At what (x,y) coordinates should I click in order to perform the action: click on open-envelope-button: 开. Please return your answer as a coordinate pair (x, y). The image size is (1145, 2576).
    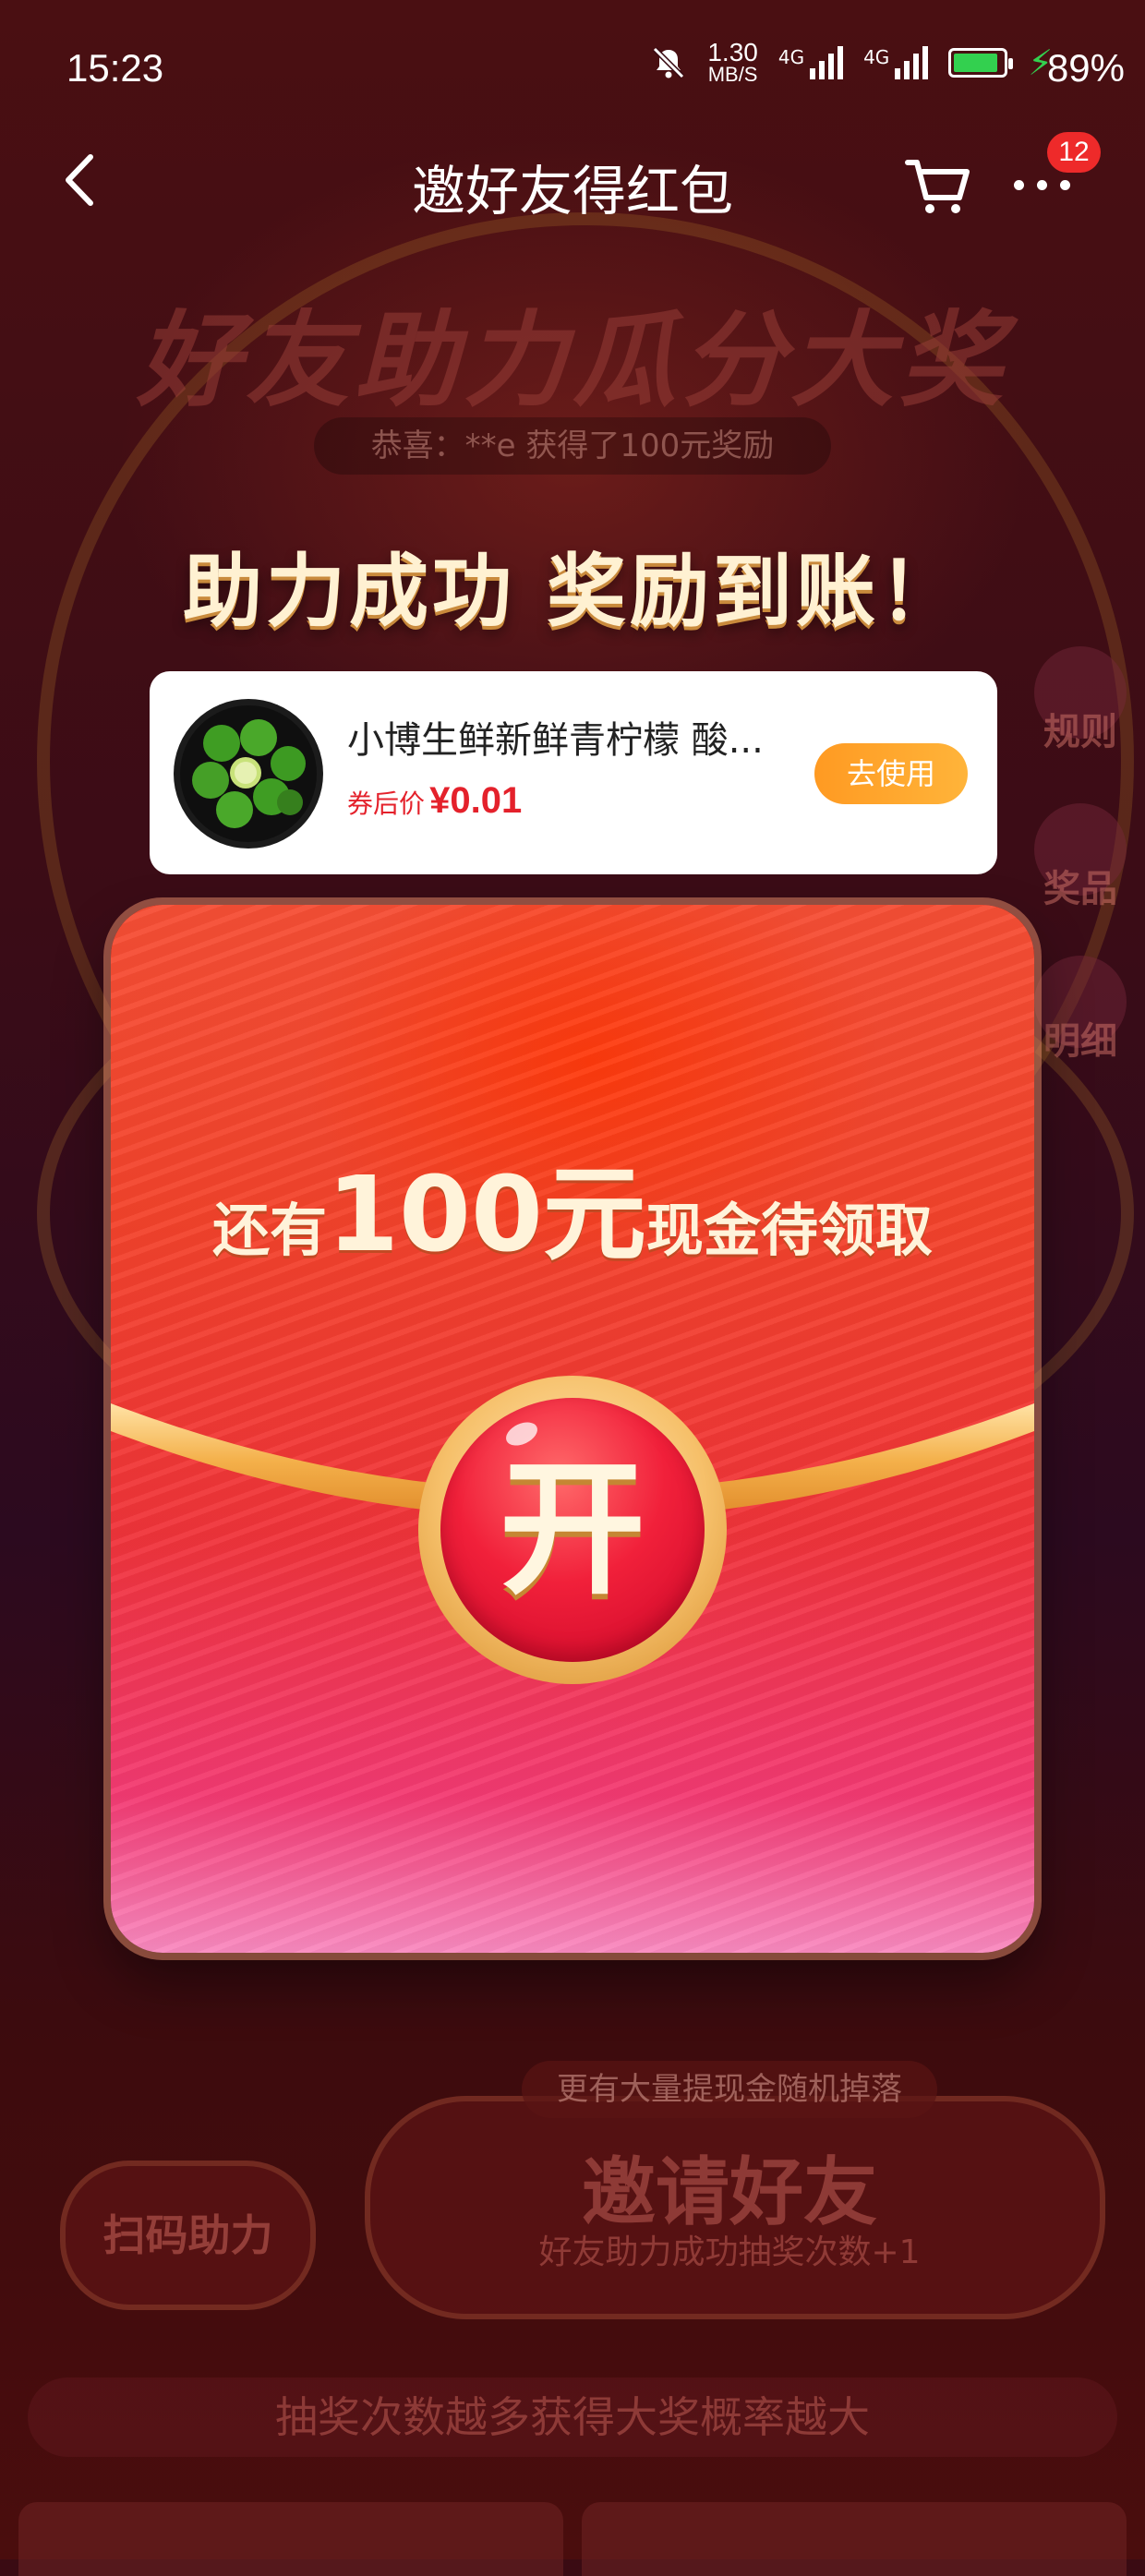
    Looking at the image, I should click on (572, 1530).